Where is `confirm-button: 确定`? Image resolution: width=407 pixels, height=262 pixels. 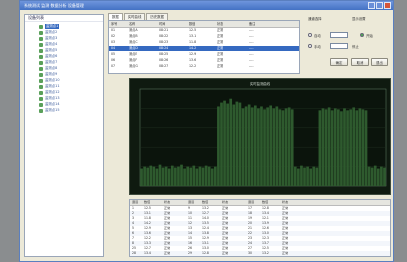
confirm-button: 确定 is located at coordinates (339, 62).